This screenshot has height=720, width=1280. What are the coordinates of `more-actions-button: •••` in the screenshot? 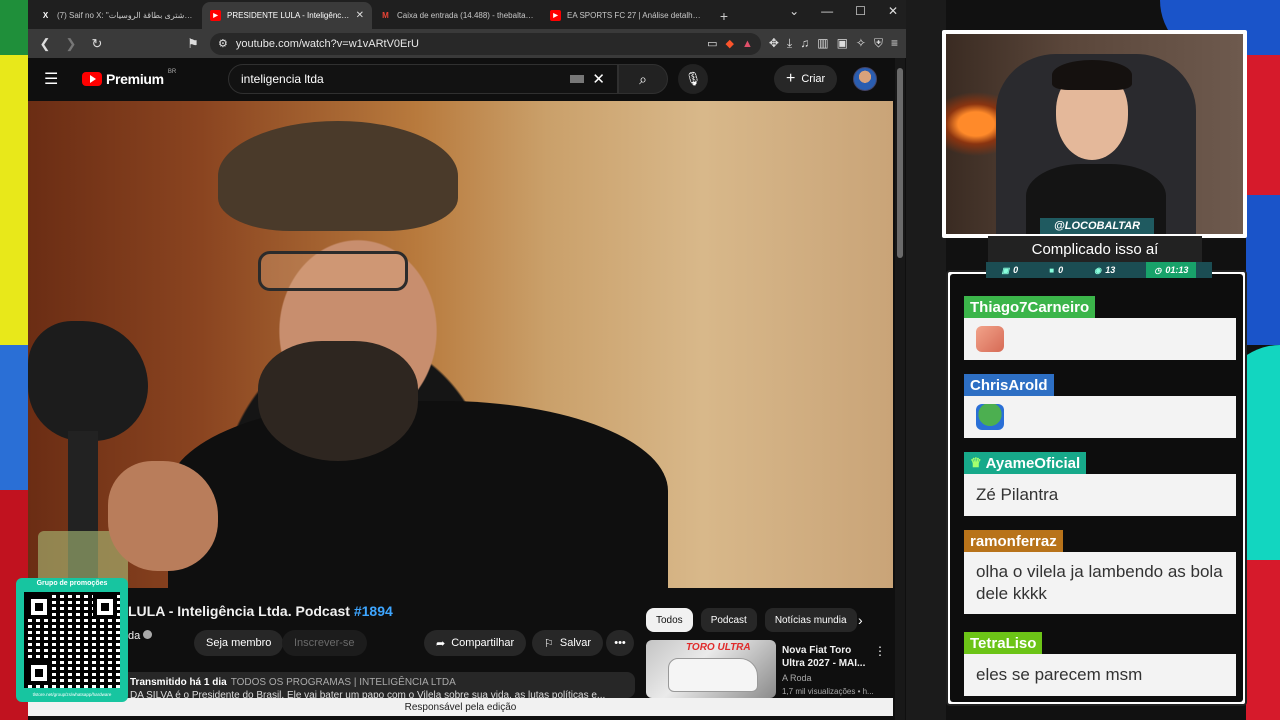 It's located at (620, 643).